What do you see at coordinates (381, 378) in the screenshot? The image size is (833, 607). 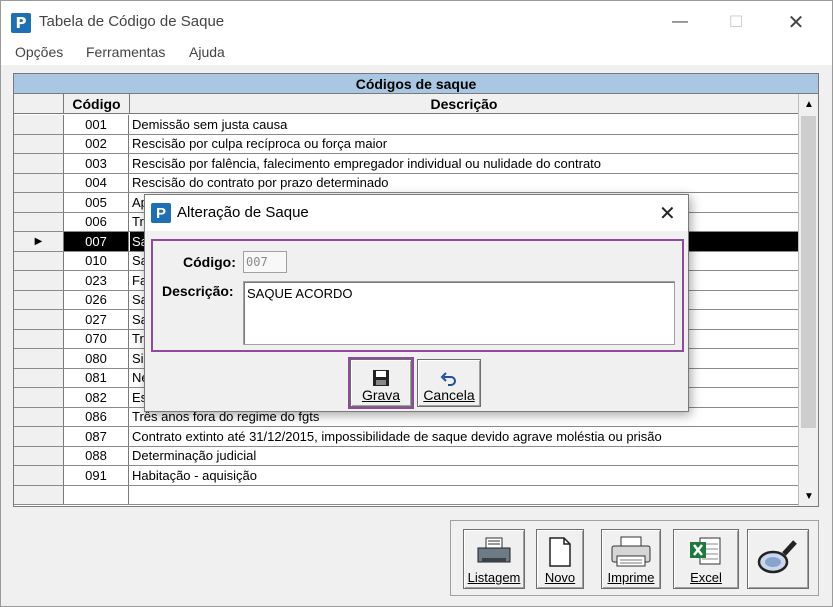 I see `floppy-disk-icon` at bounding box center [381, 378].